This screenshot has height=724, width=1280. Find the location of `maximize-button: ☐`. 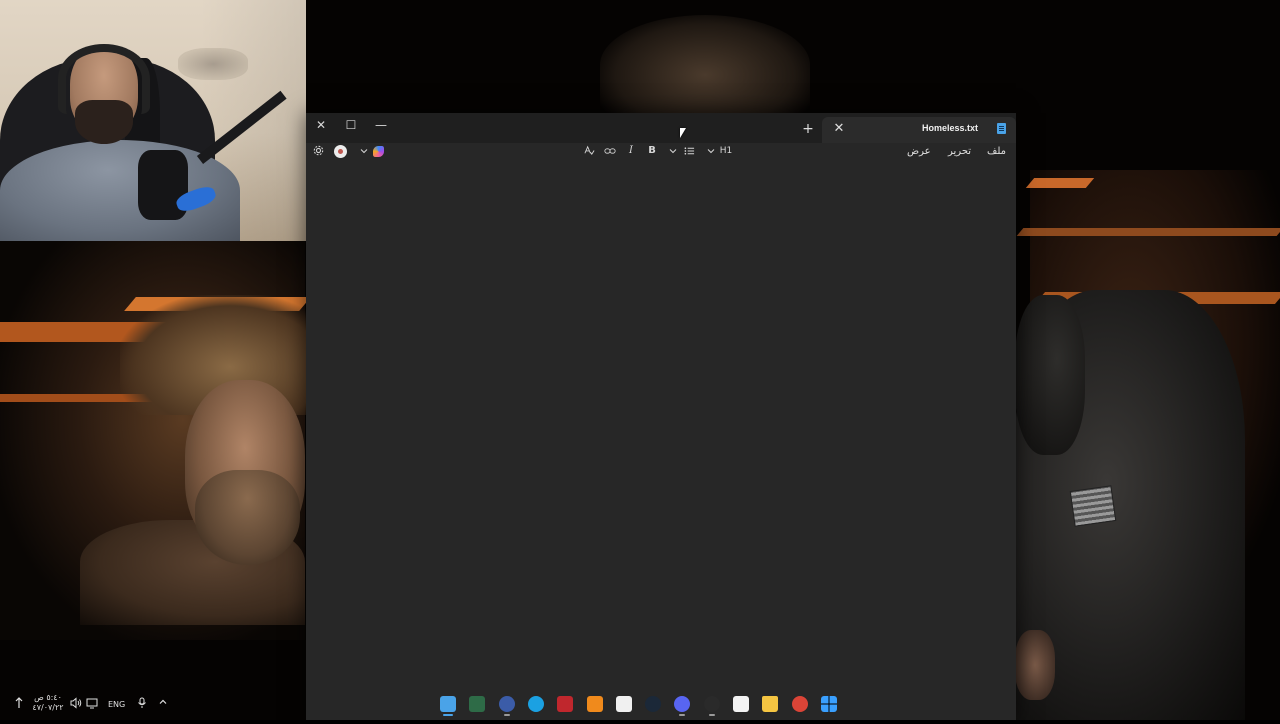

maximize-button: ☐ is located at coordinates (351, 125).